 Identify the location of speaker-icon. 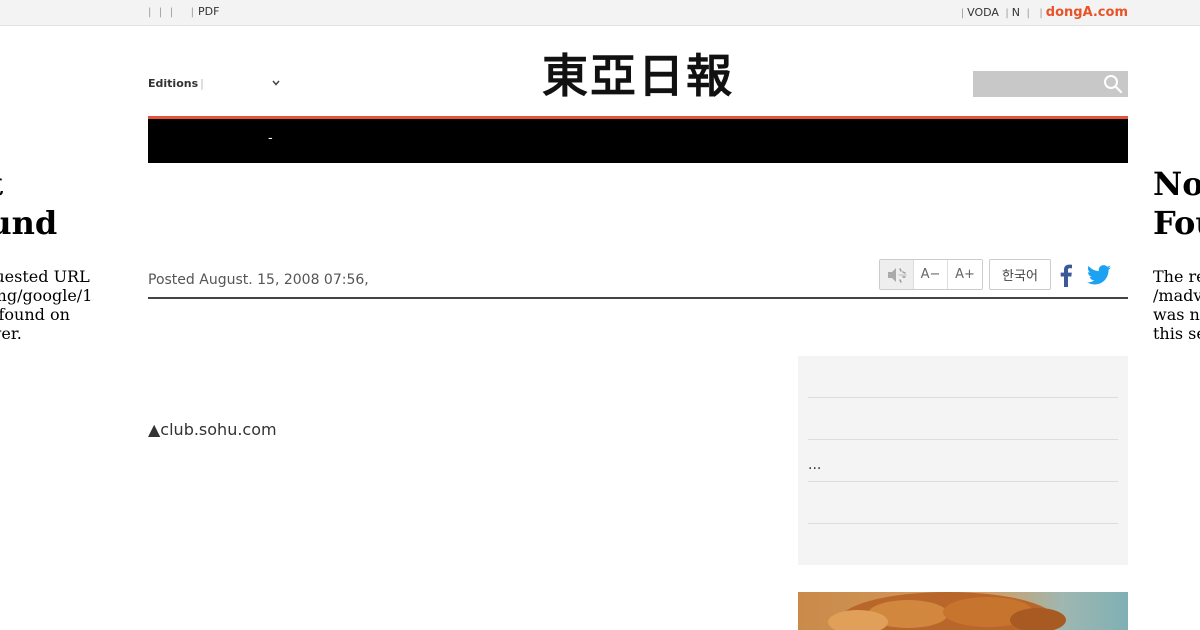
(897, 275).